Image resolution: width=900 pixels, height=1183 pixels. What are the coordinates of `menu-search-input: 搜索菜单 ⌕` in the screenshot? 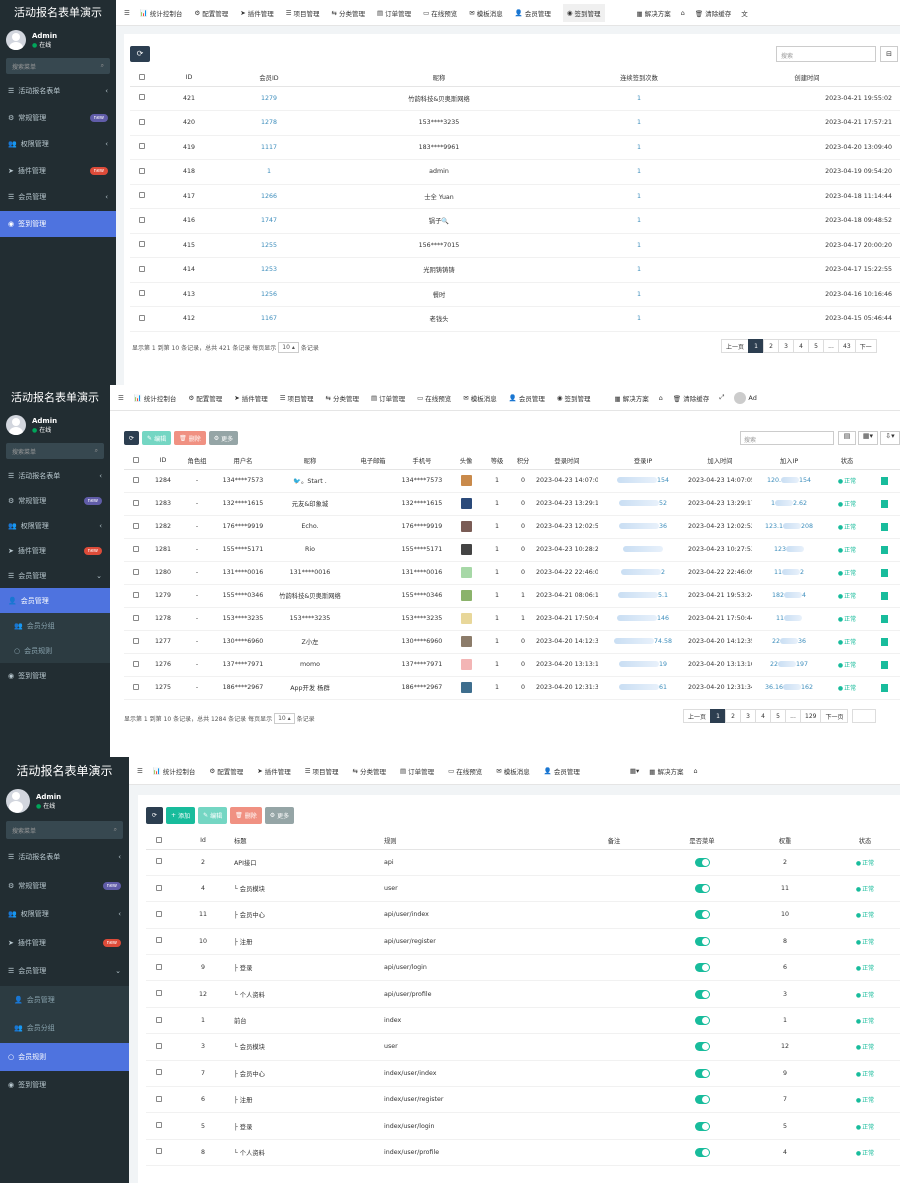 It's located at (55, 451).